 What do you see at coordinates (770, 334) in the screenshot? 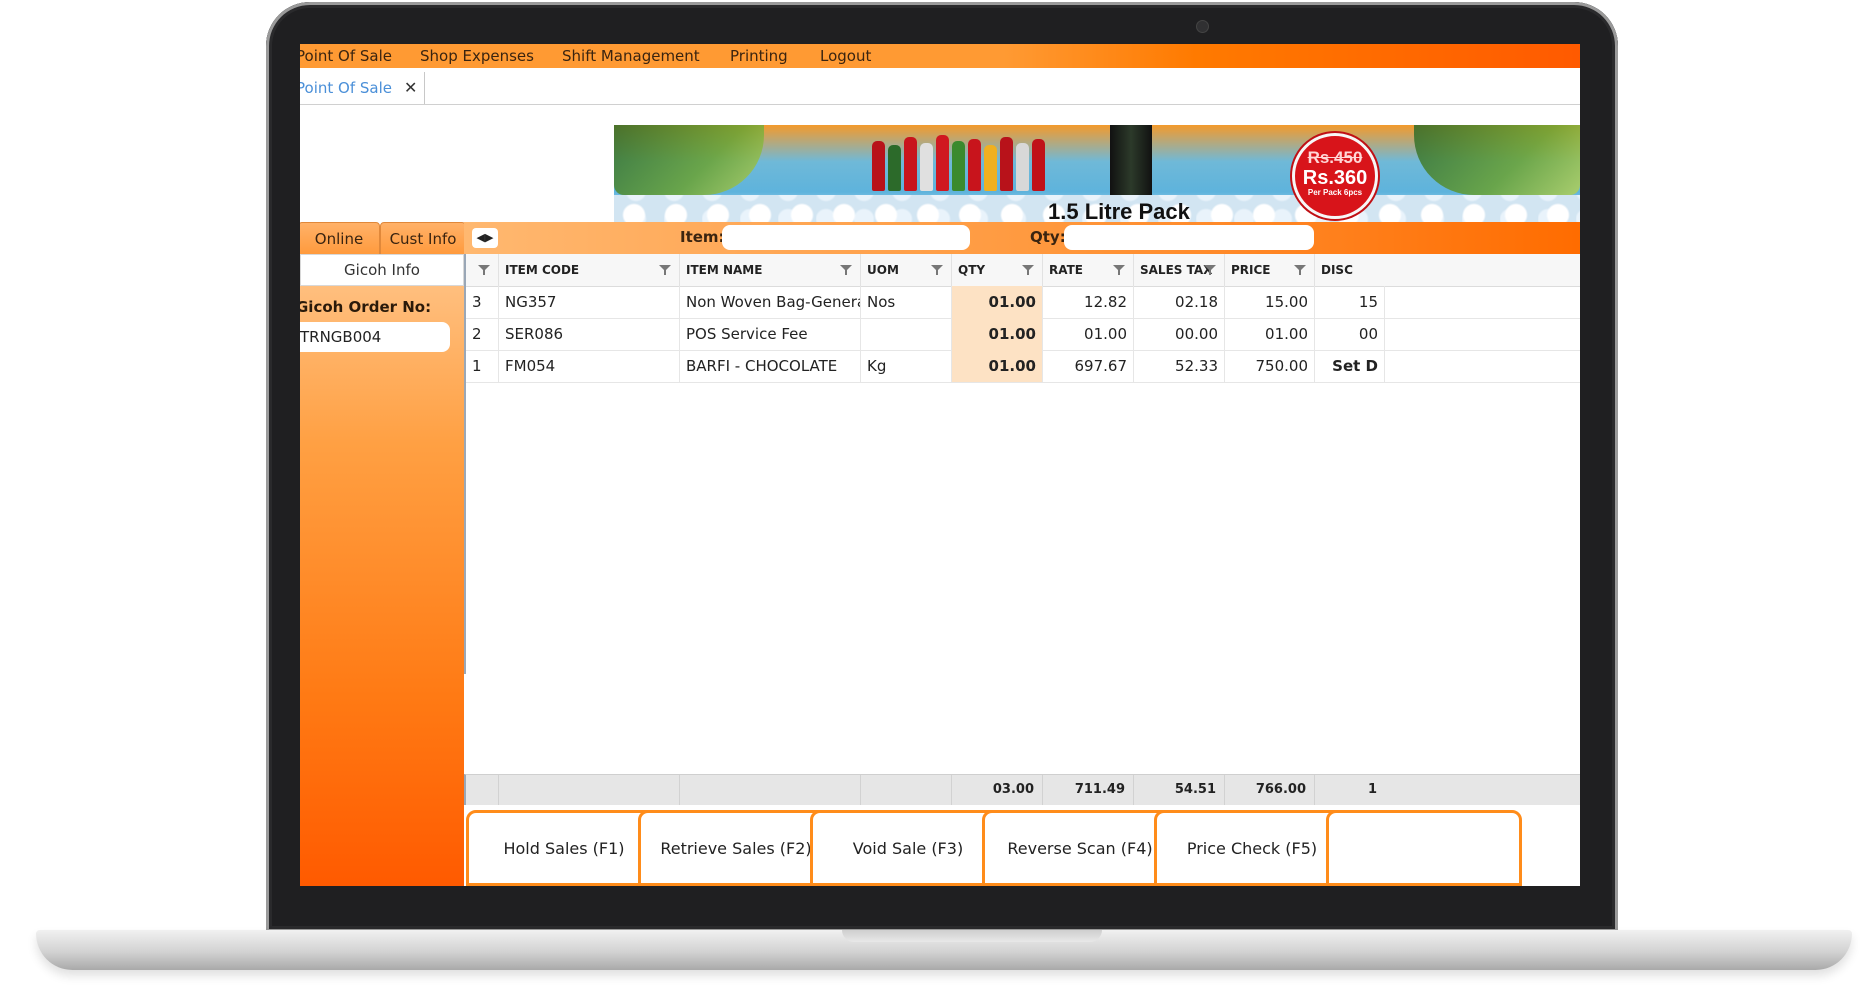
I see `cell-item-name: POS Service Fee` at bounding box center [770, 334].